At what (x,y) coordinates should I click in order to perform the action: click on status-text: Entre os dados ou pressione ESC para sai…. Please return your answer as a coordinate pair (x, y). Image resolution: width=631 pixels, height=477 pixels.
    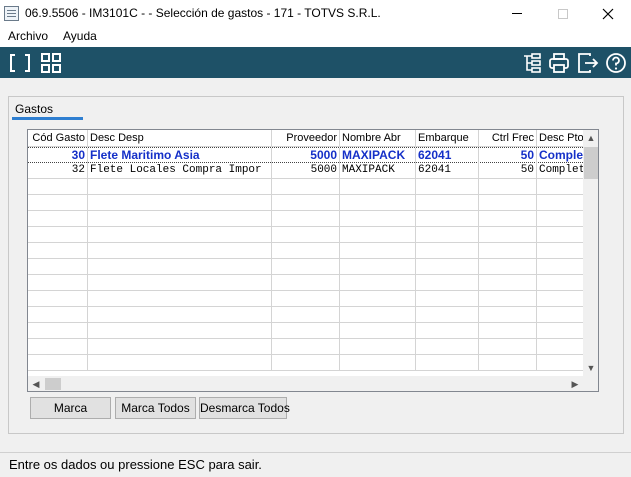
    Looking at the image, I should click on (135, 464).